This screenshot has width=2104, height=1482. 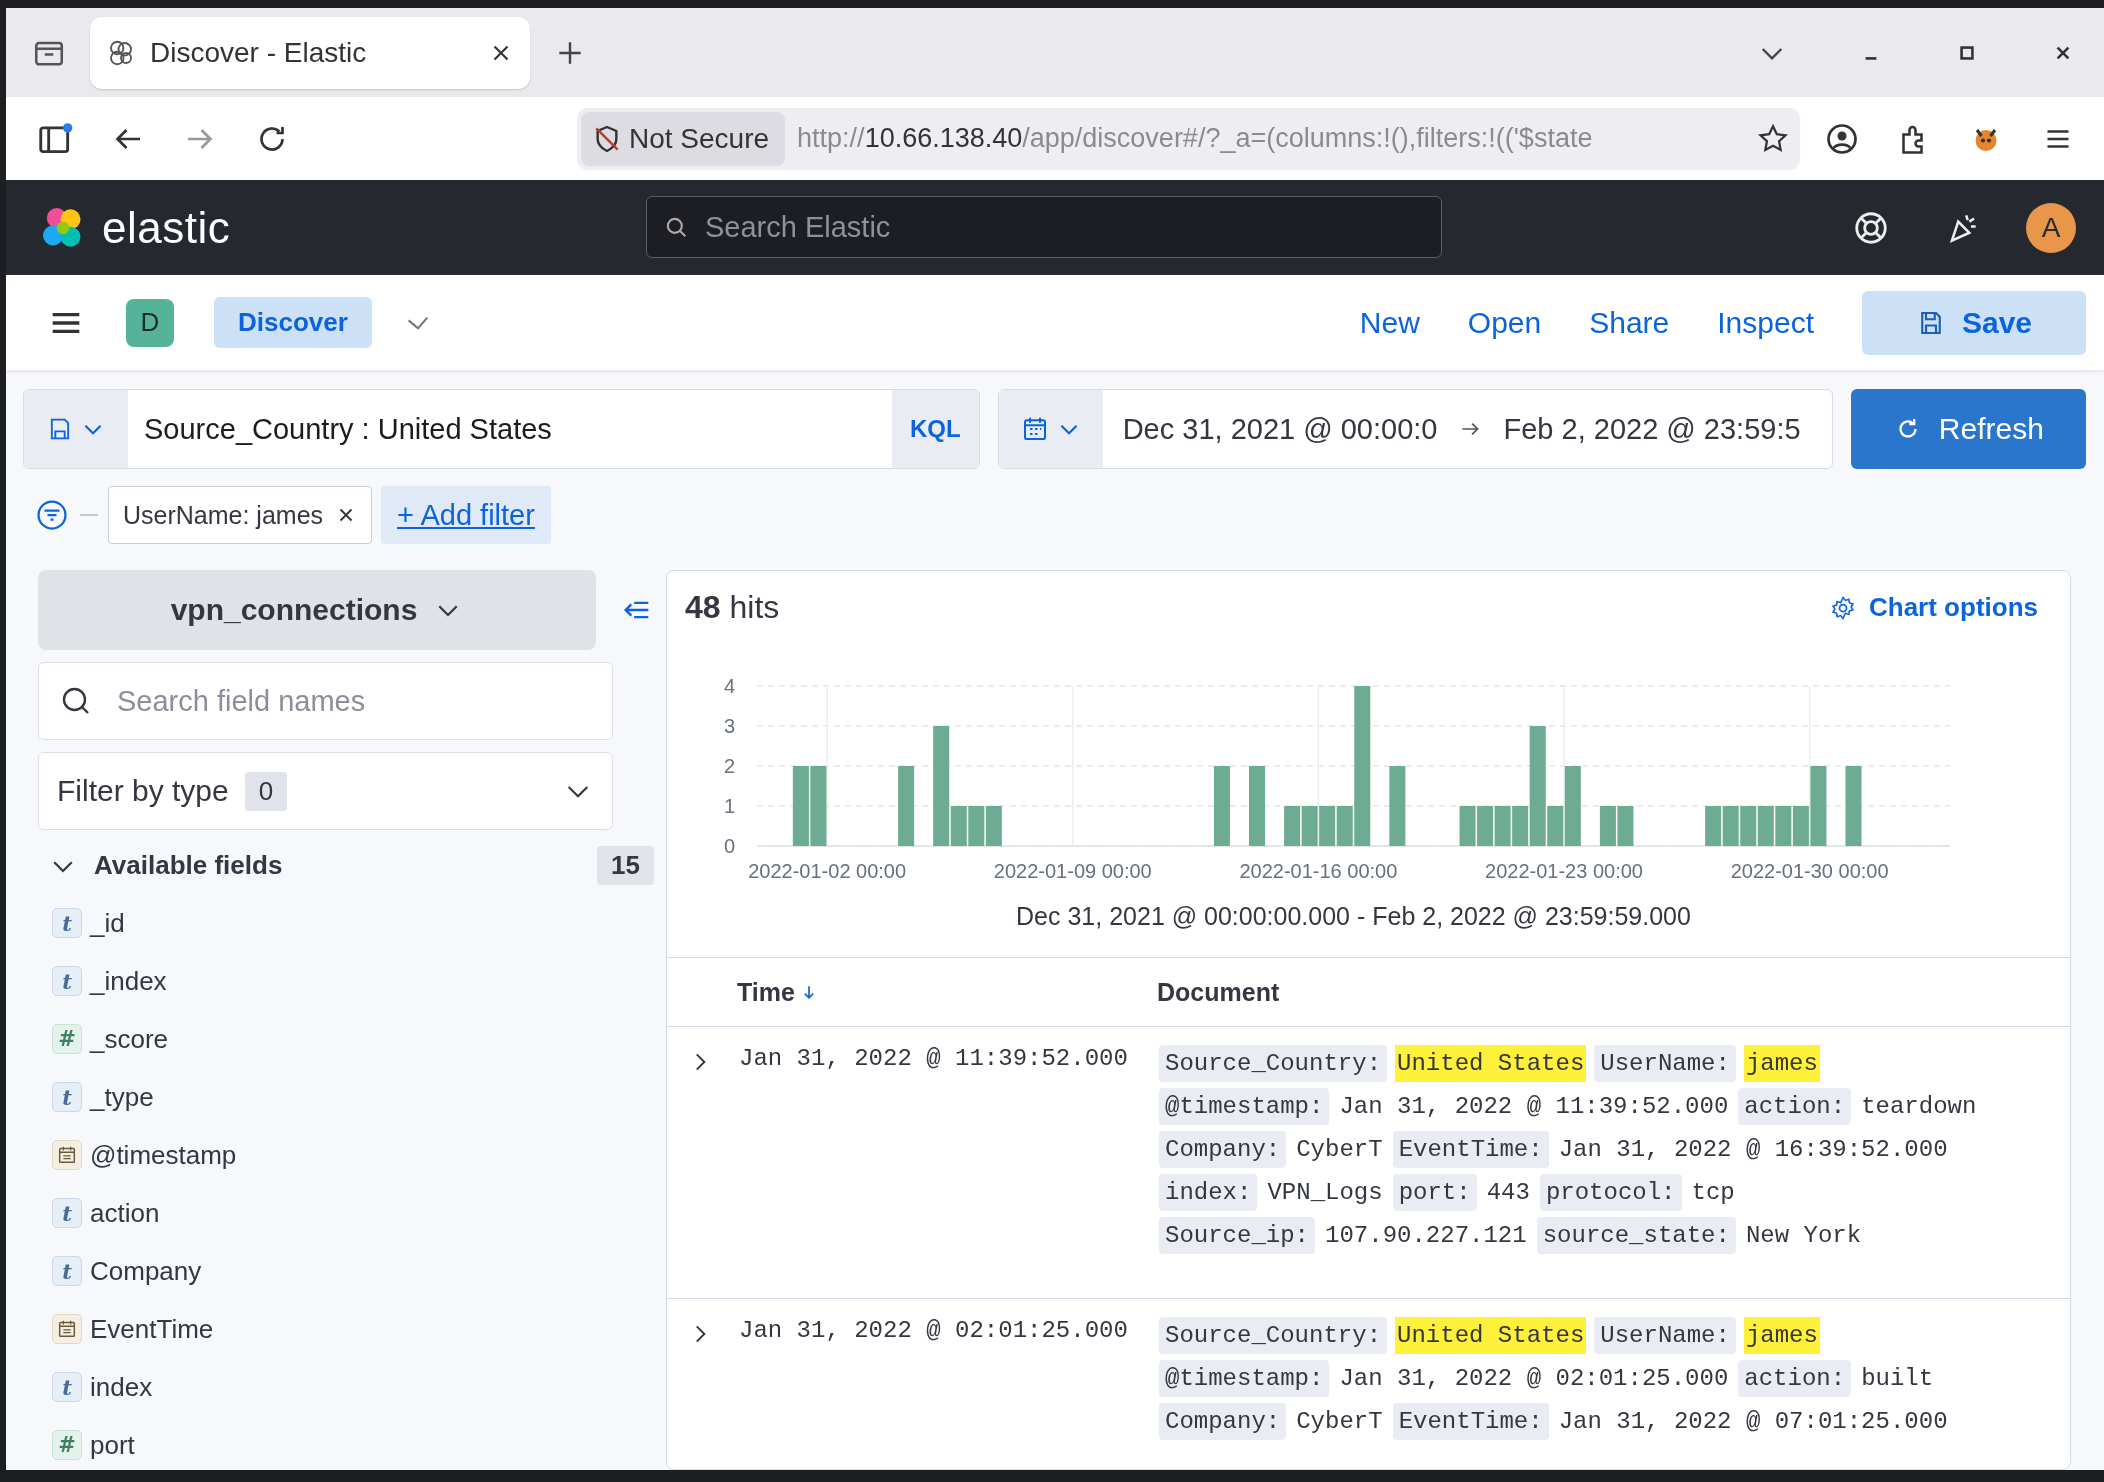 I want to click on quick-select-button, so click(x=1050, y=429).